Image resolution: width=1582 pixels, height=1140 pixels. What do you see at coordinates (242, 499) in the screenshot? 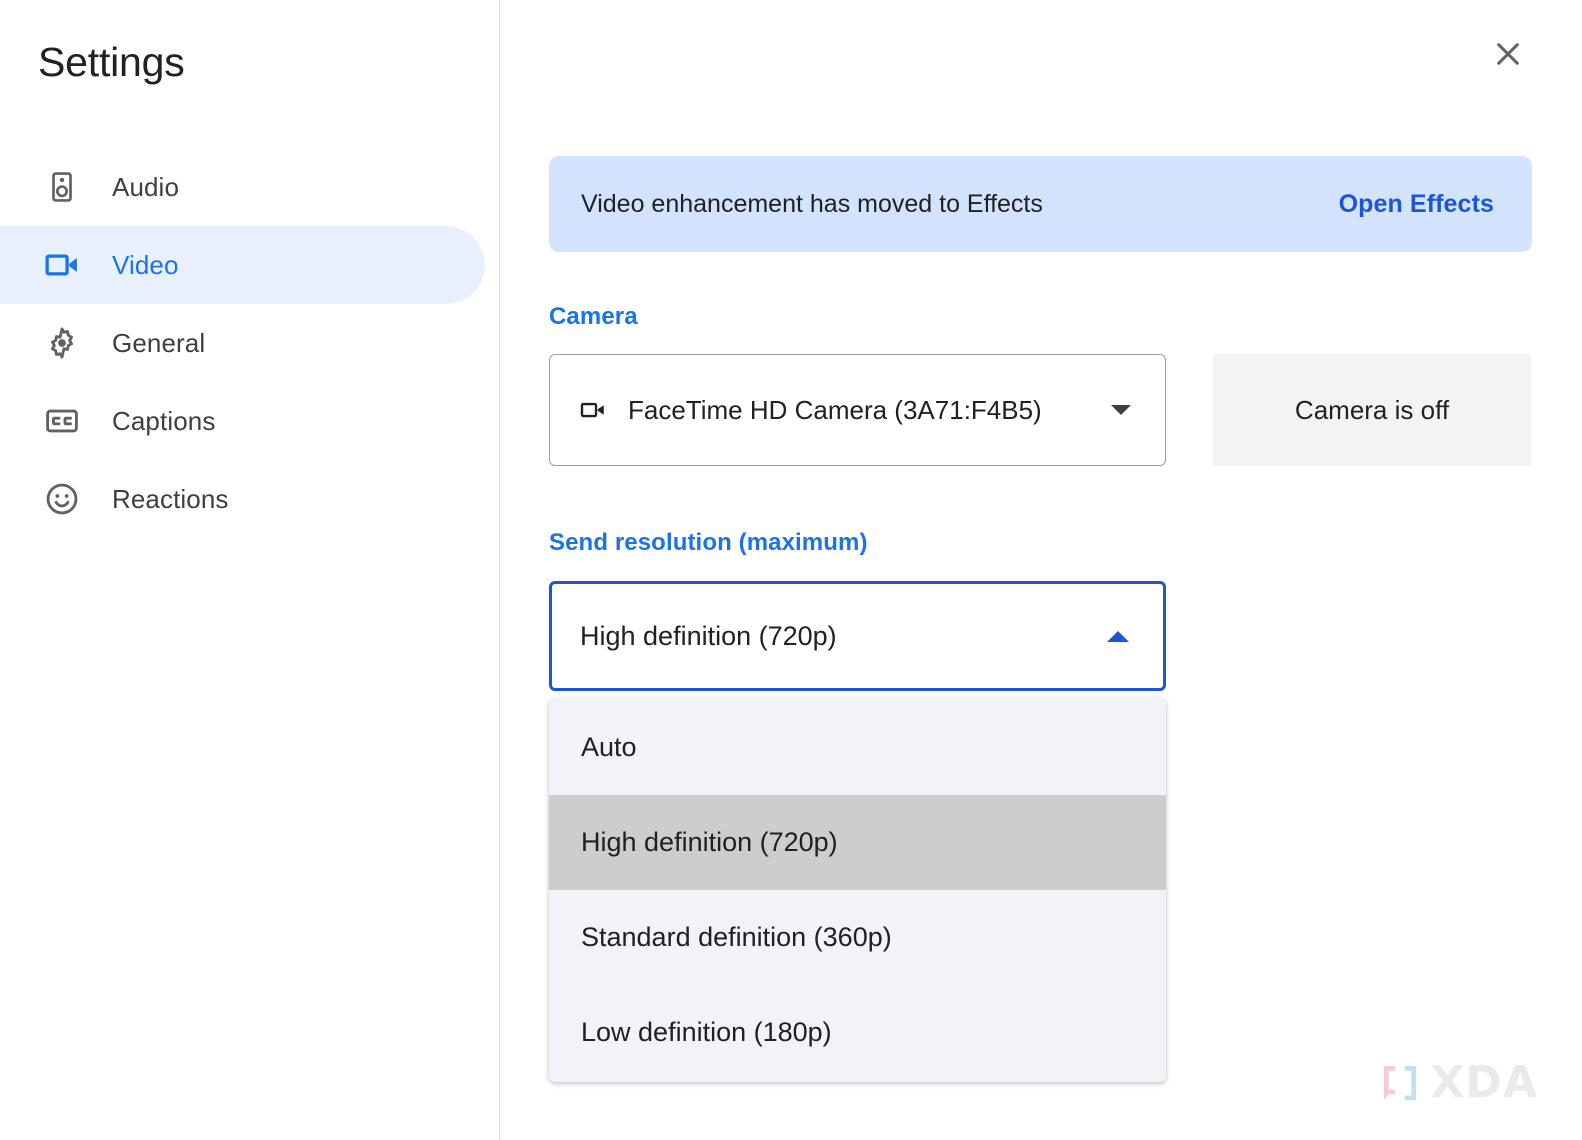
I see `sidebar-item-reactions: Reactions` at bounding box center [242, 499].